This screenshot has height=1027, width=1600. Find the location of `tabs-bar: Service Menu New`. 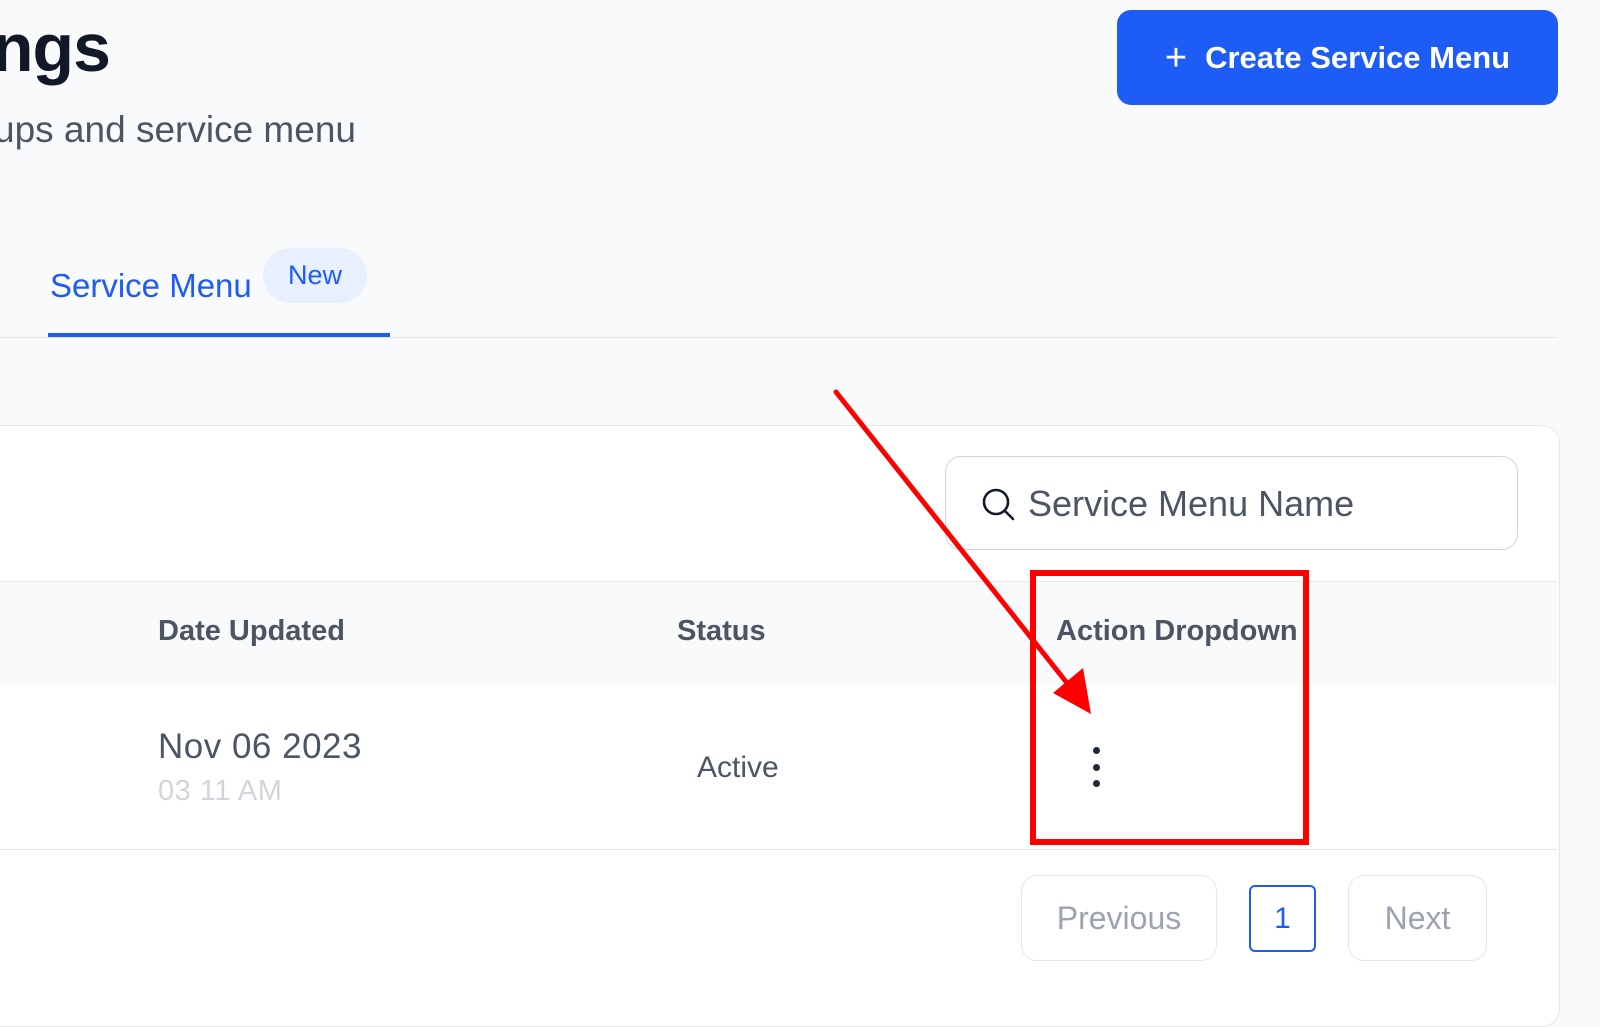

tabs-bar: Service Menu New is located at coordinates (779, 286).